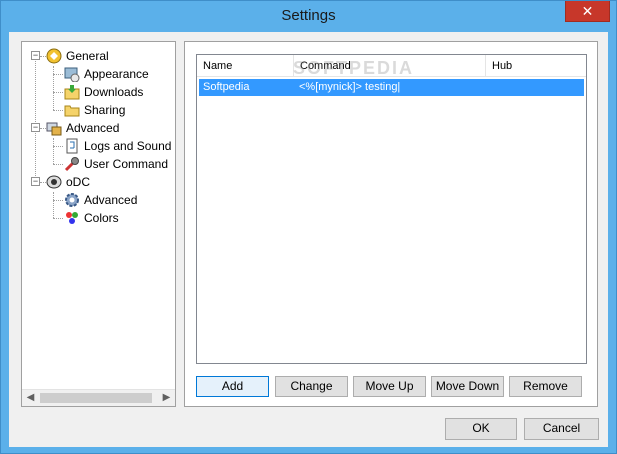 The height and width of the screenshot is (454, 617). What do you see at coordinates (72, 111) in the screenshot?
I see `sharing-icon` at bounding box center [72, 111].